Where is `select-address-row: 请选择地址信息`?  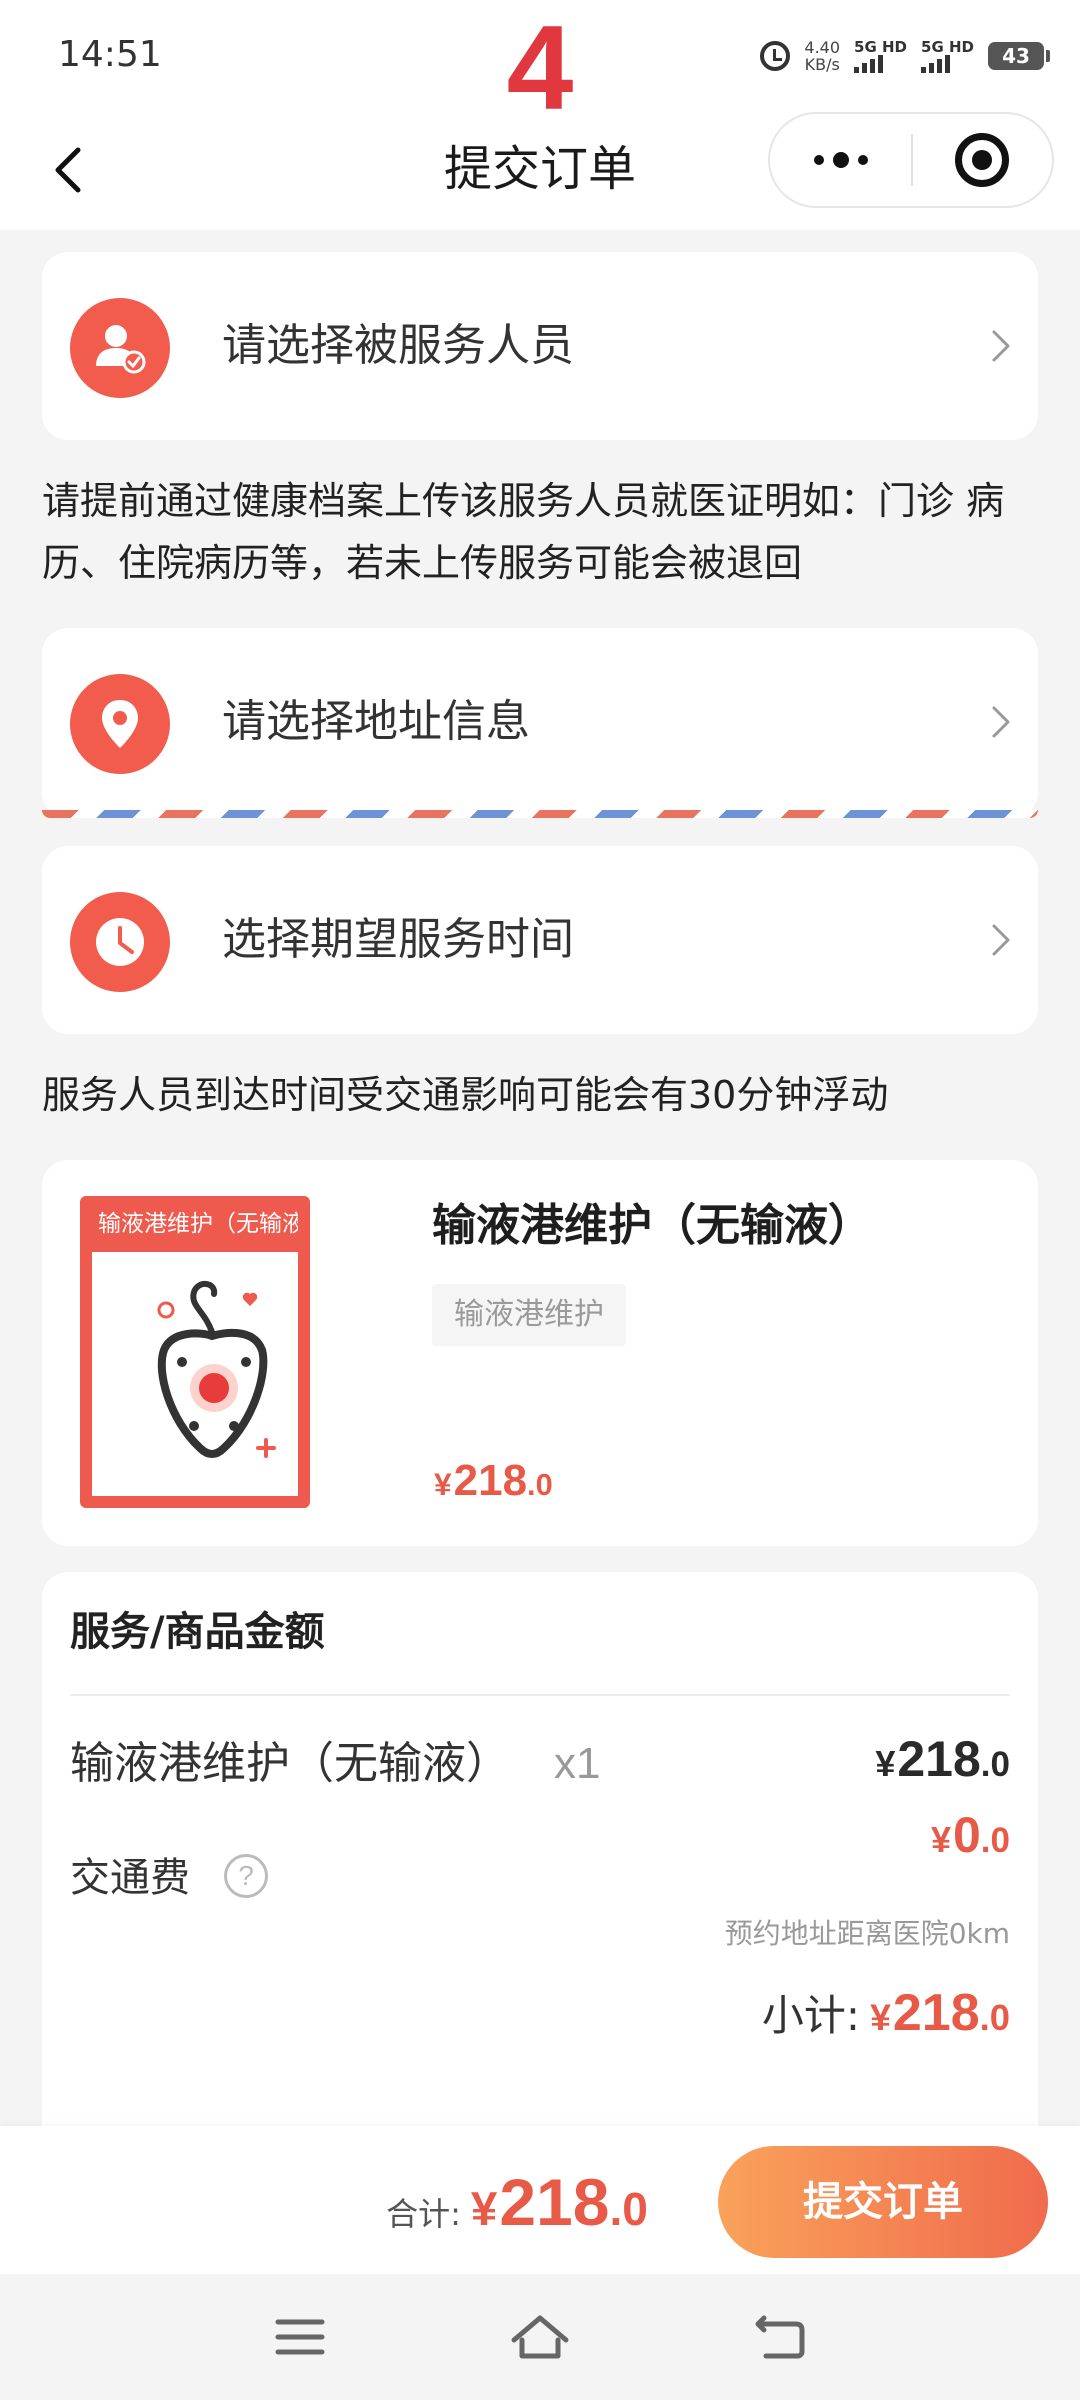 select-address-row: 请选择地址信息 is located at coordinates (540, 723).